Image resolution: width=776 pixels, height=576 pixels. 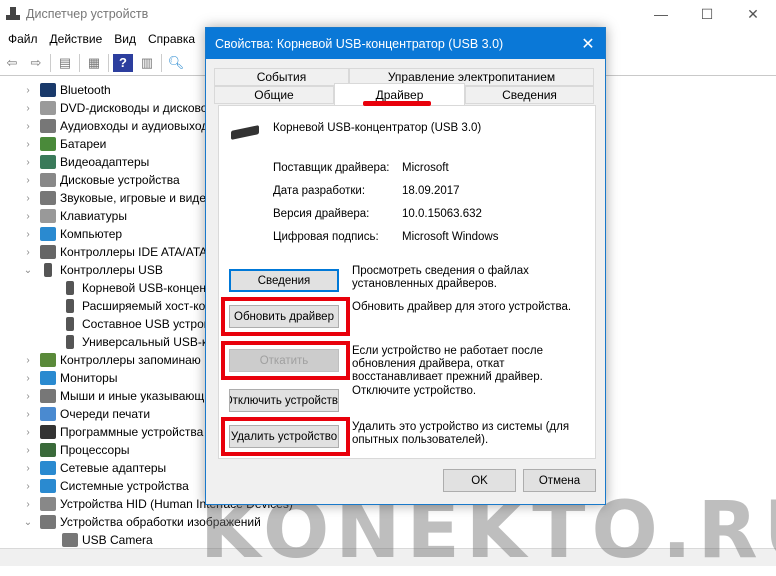 What do you see at coordinates (133, 306) in the screenshot?
I see `tree-item: Расширяемый хост-ко` at bounding box center [133, 306].